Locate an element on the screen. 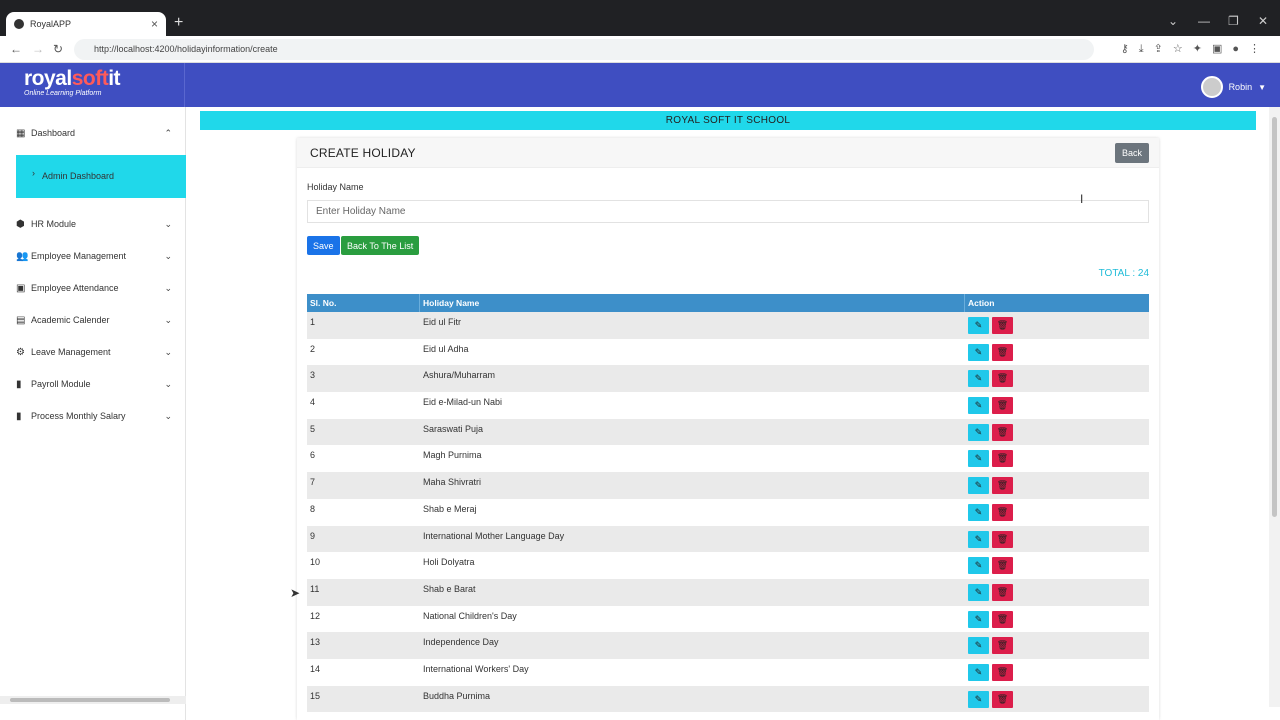 This screenshot has height=720, width=1280. sidebar-item-academic-calender: ▤ Academic Calender ⌄ is located at coordinates (101, 320).